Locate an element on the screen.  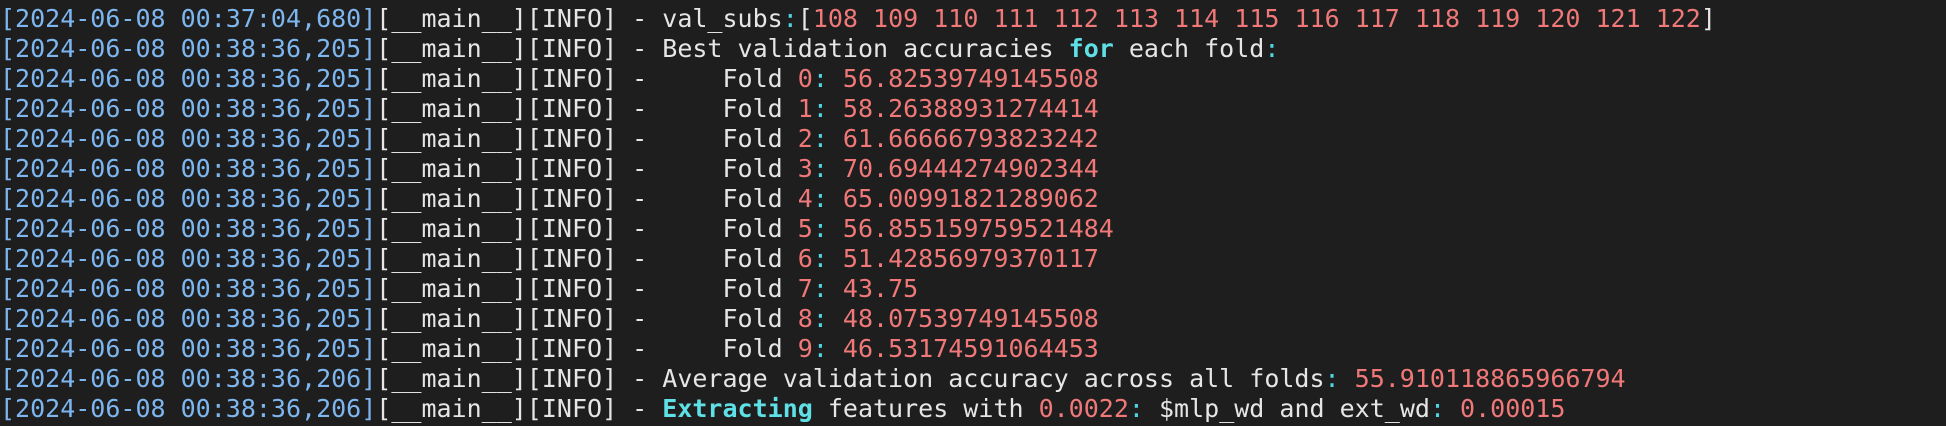
log-message-segment: 8 is located at coordinates (805, 318).